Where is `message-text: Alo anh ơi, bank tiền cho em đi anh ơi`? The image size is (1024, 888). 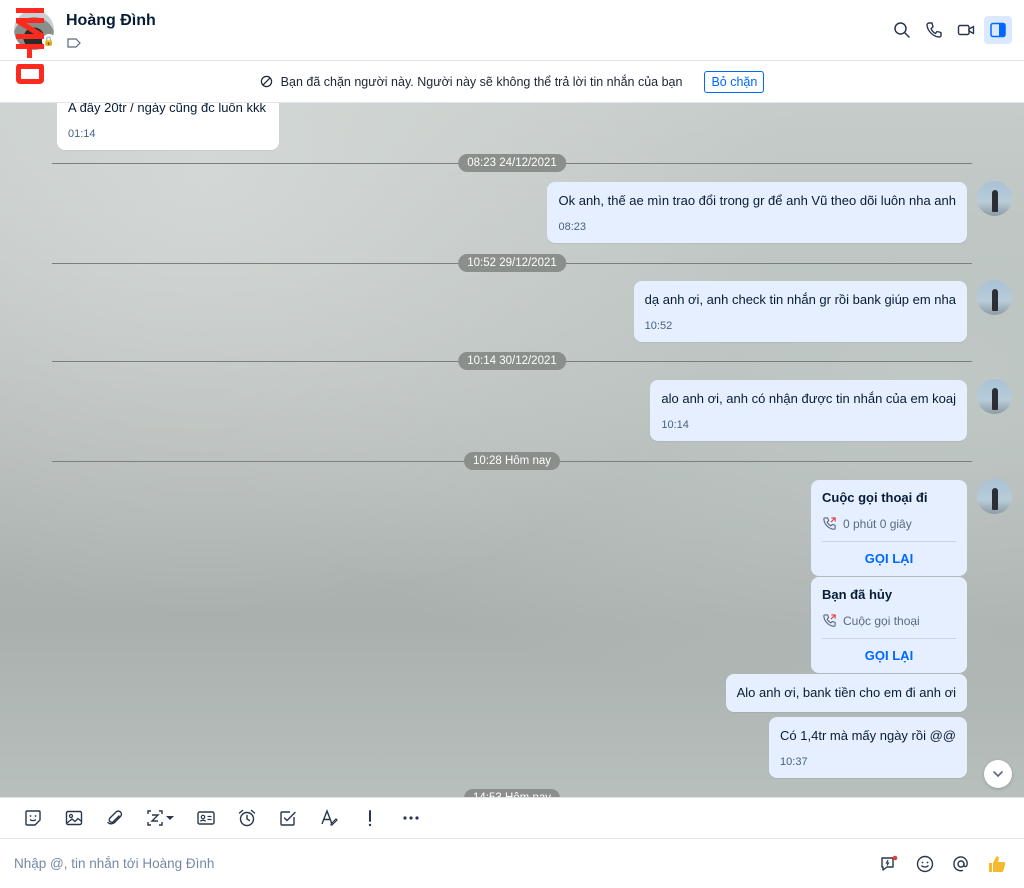 message-text: Alo anh ơi, bank tiền cho em đi anh ơi is located at coordinates (846, 692).